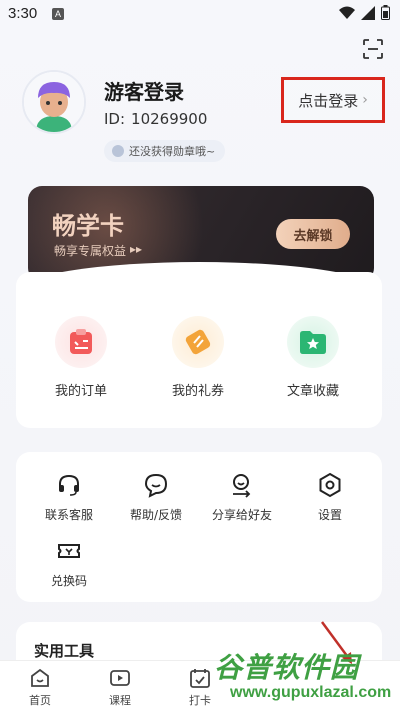 The image size is (400, 712). Describe the element at coordinates (330, 485) in the screenshot. I see `settings-icon` at that location.